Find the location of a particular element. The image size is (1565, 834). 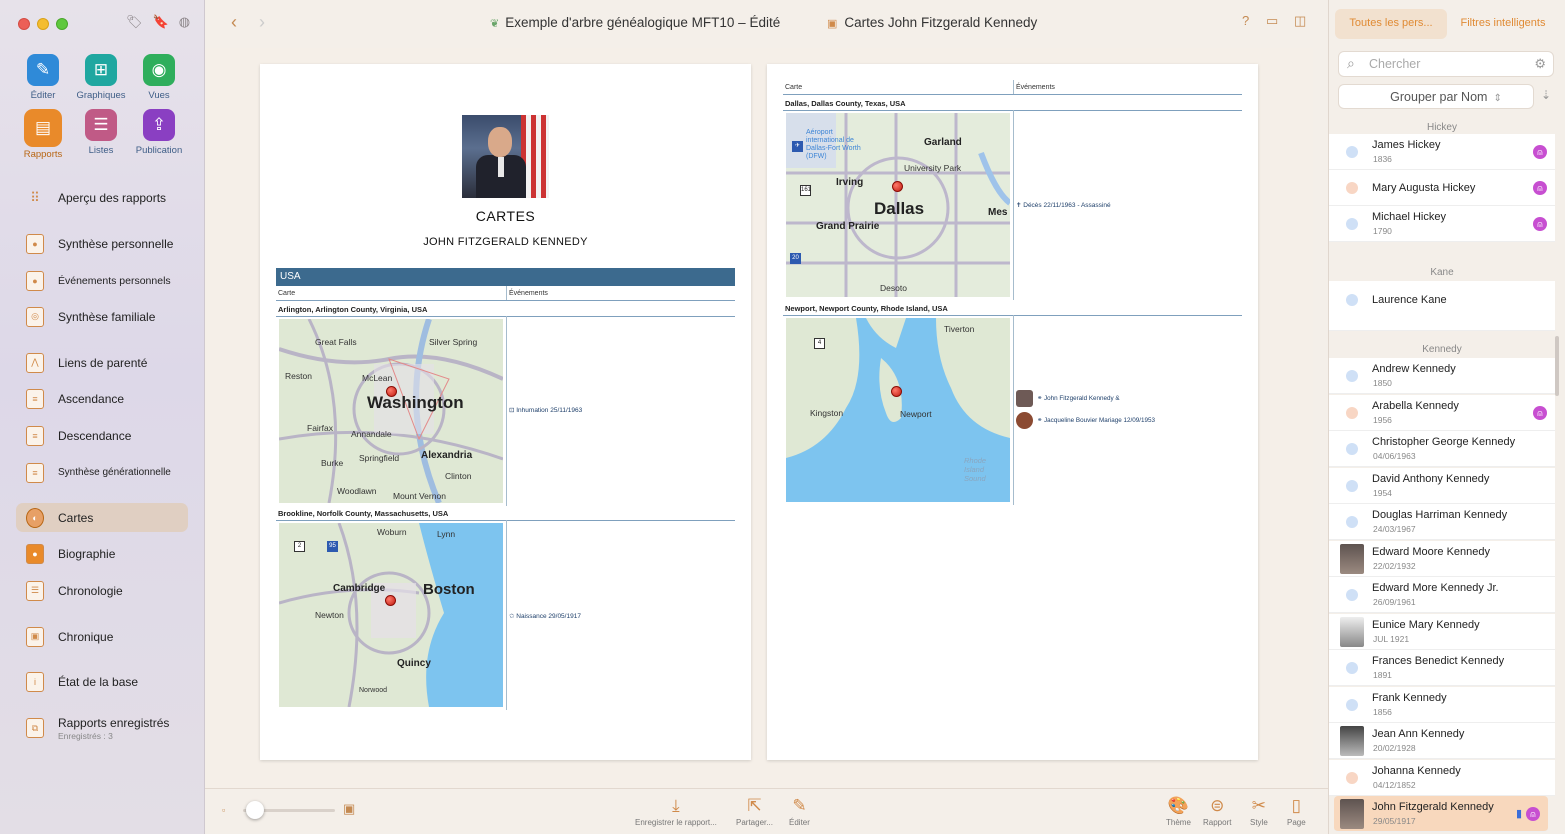

gear-icon: ⚙ is located at coordinates (1540, 64).